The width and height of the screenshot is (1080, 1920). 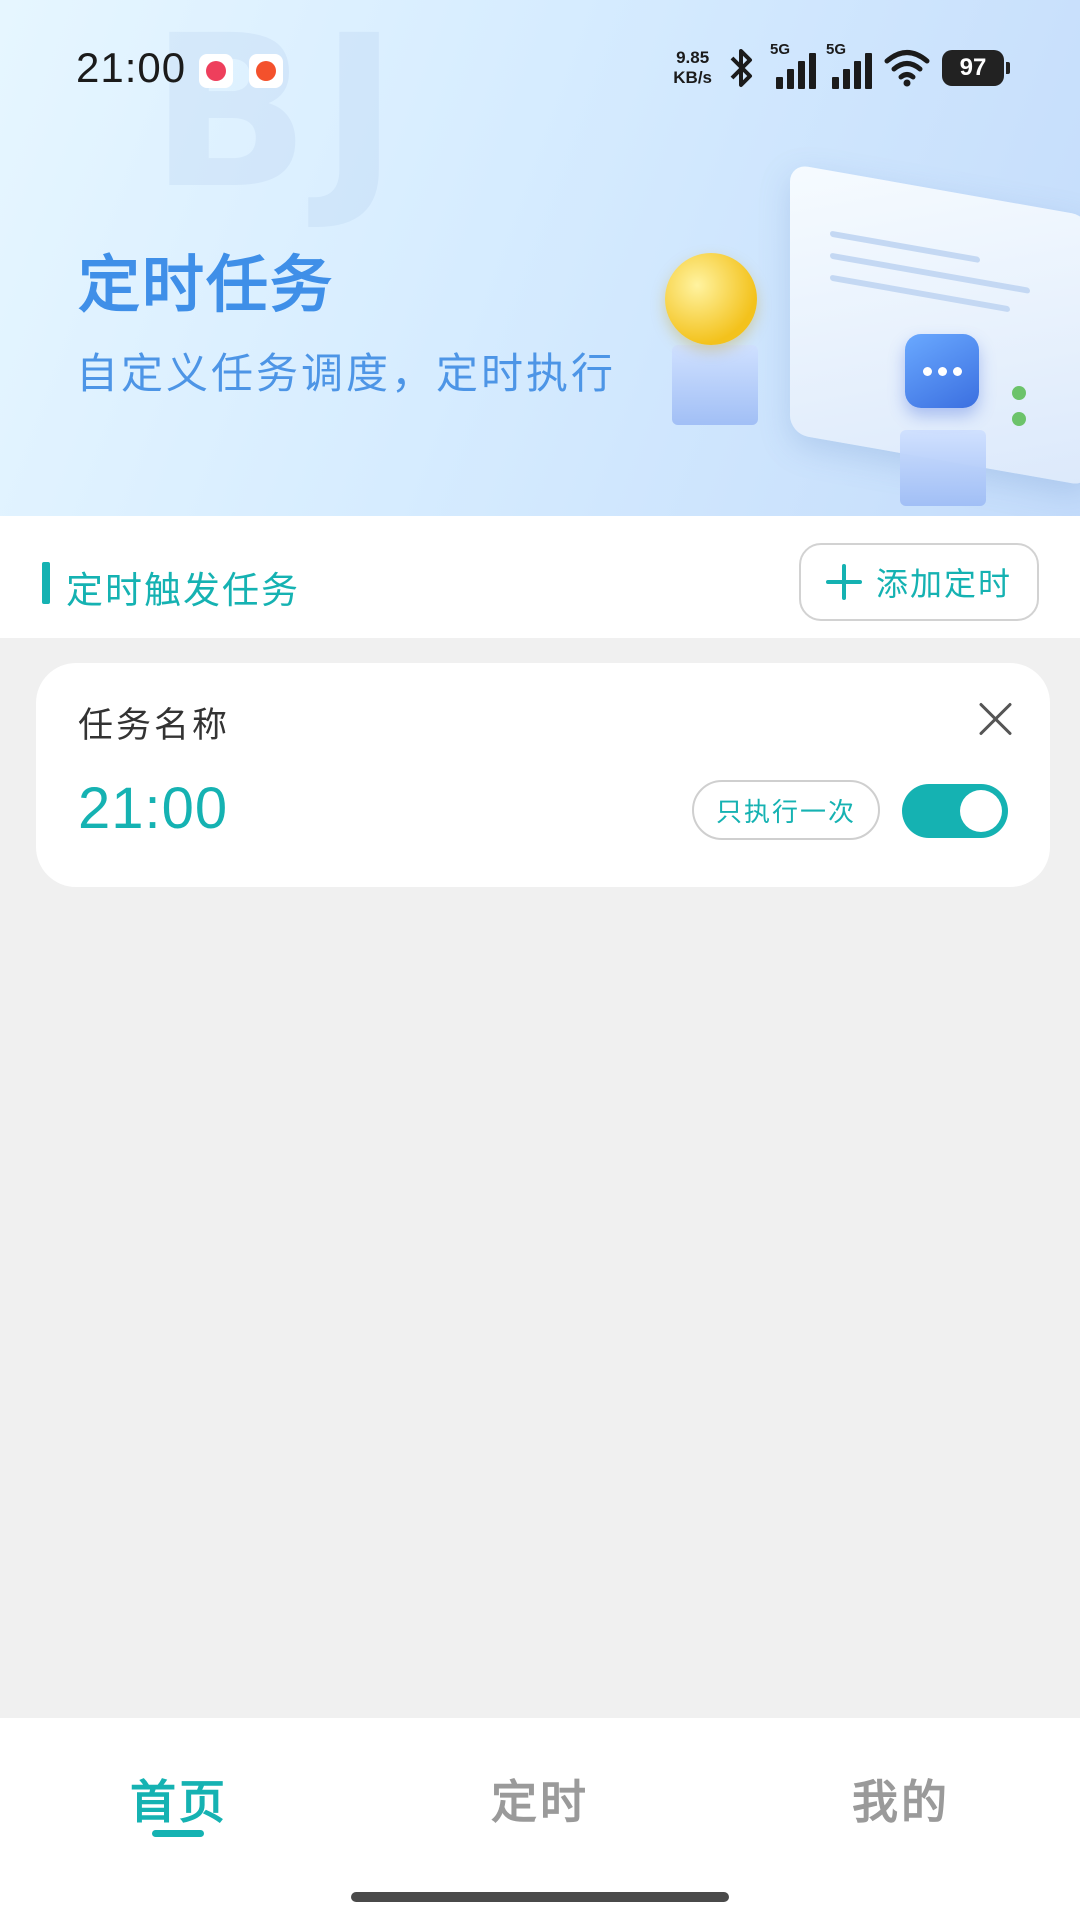 What do you see at coordinates (153, 808) in the screenshot?
I see `task-time: 21:00` at bounding box center [153, 808].